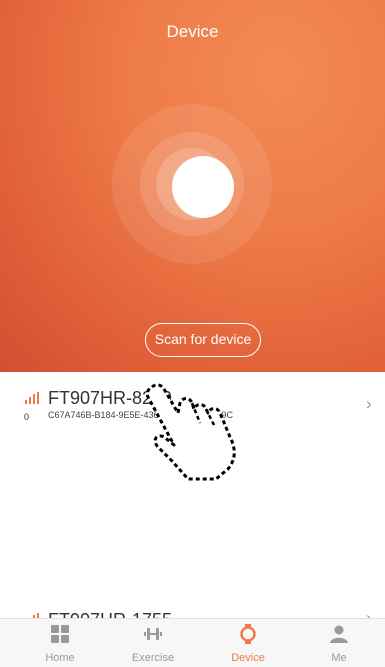 The height and width of the screenshot is (667, 385). Describe the element at coordinates (192, 31) in the screenshot. I see `page-title: Device` at that location.